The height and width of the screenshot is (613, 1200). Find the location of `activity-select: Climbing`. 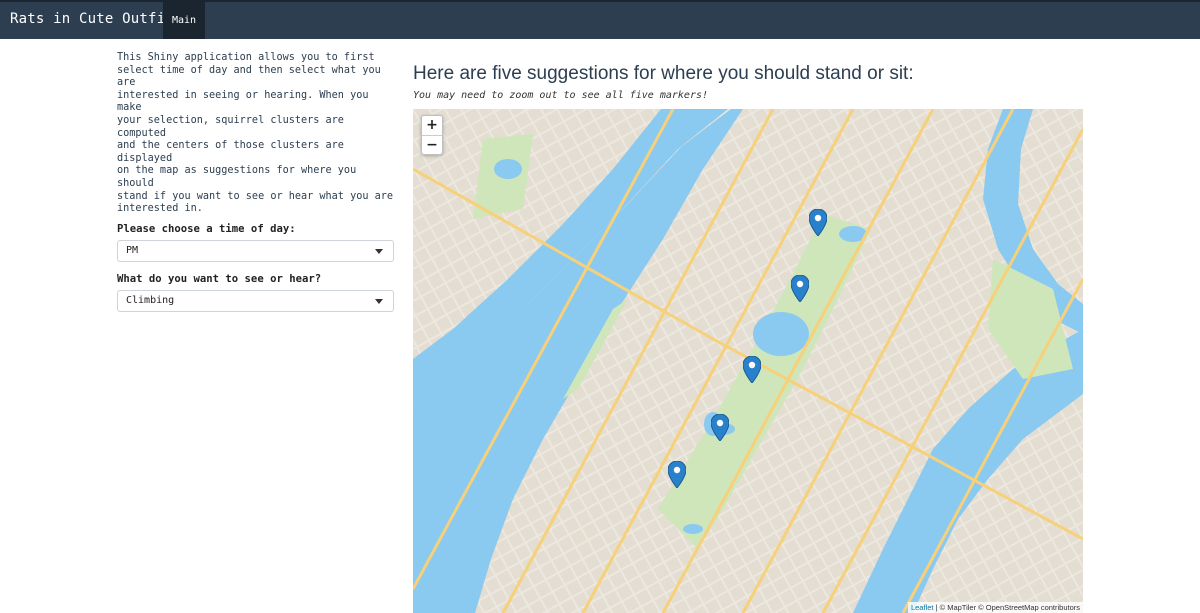

activity-select: Climbing is located at coordinates (255, 300).